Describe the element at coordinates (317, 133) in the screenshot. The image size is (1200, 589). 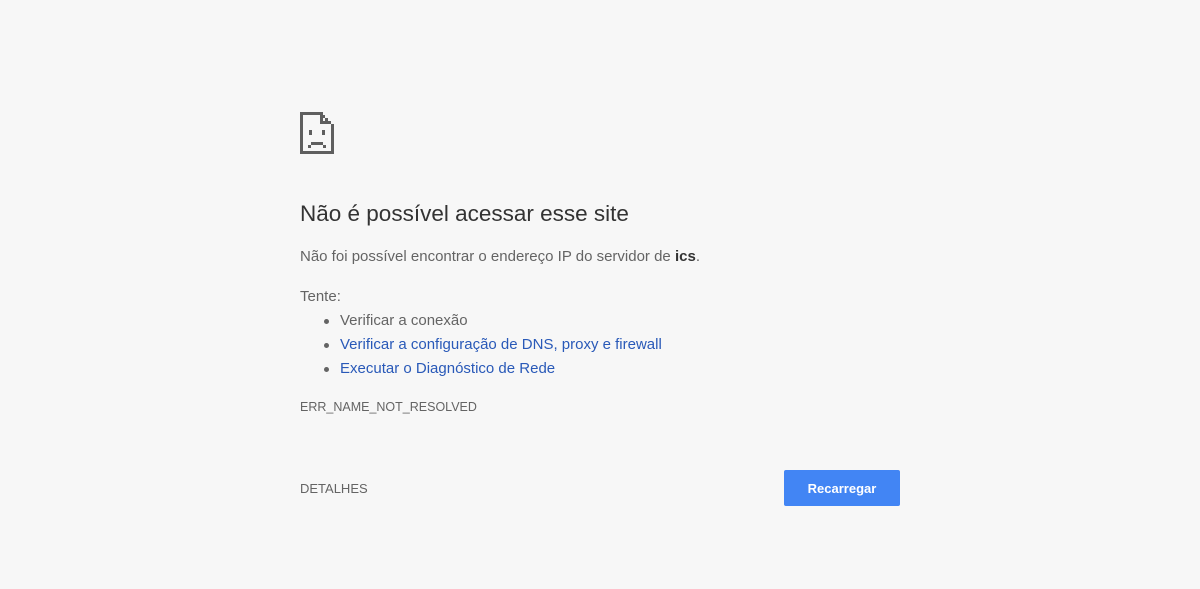
I see `sad-document-icon` at that location.